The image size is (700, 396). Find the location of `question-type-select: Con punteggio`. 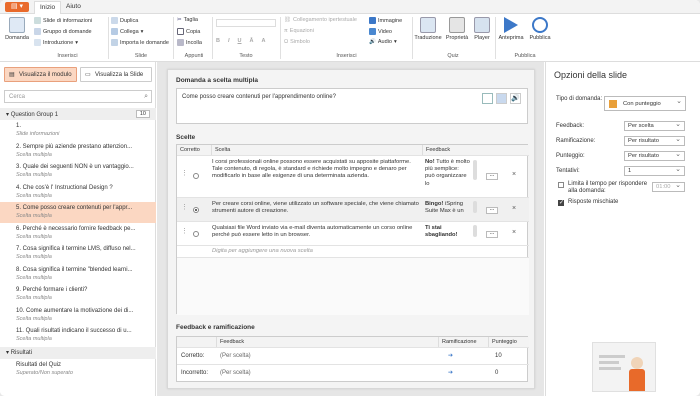

question-type-select: Con punteggio is located at coordinates (645, 103).